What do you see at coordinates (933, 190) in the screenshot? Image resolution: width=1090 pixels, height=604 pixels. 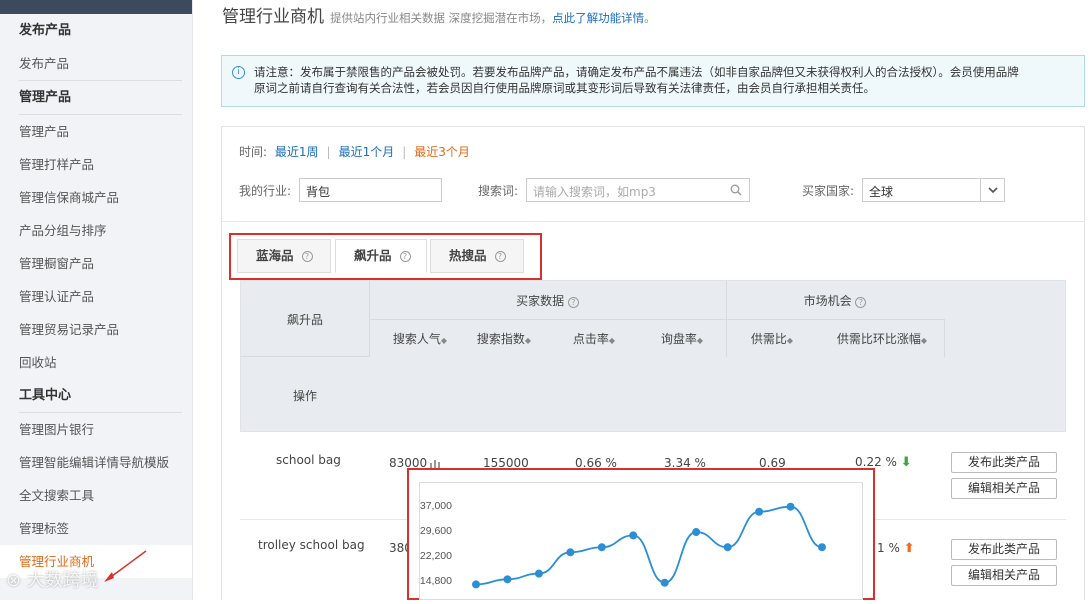 I see `country-select: 全球` at bounding box center [933, 190].